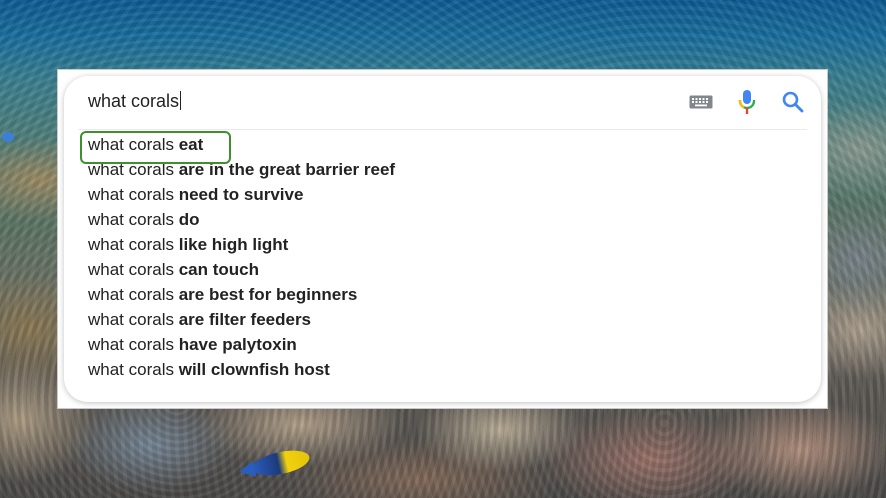  I want to click on search-icon, so click(793, 102).